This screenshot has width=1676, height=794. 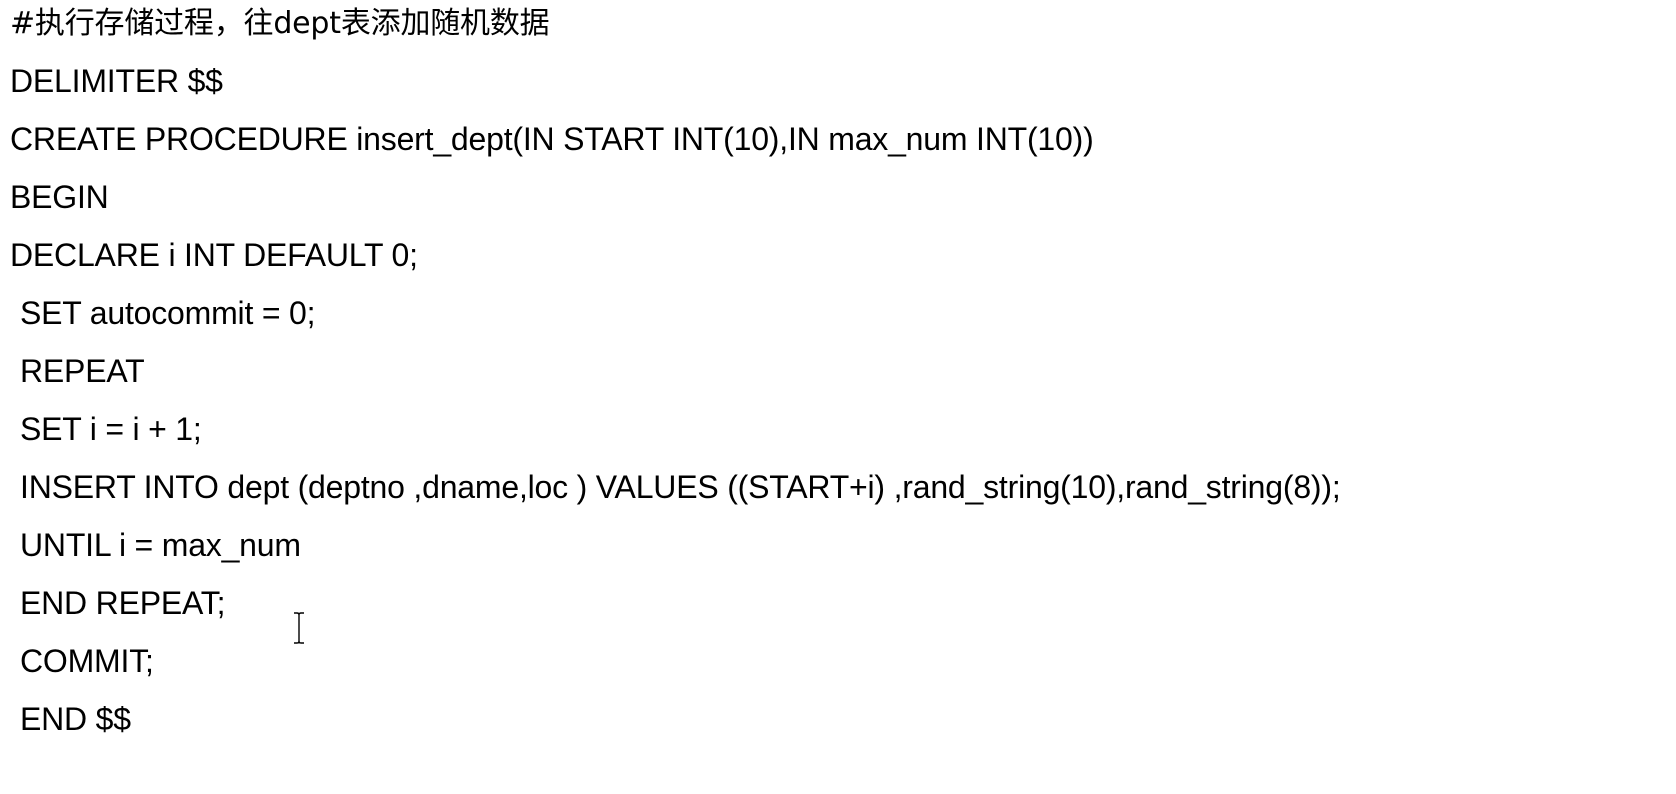 What do you see at coordinates (75, 719) in the screenshot?
I see `code-line-end: END $$` at bounding box center [75, 719].